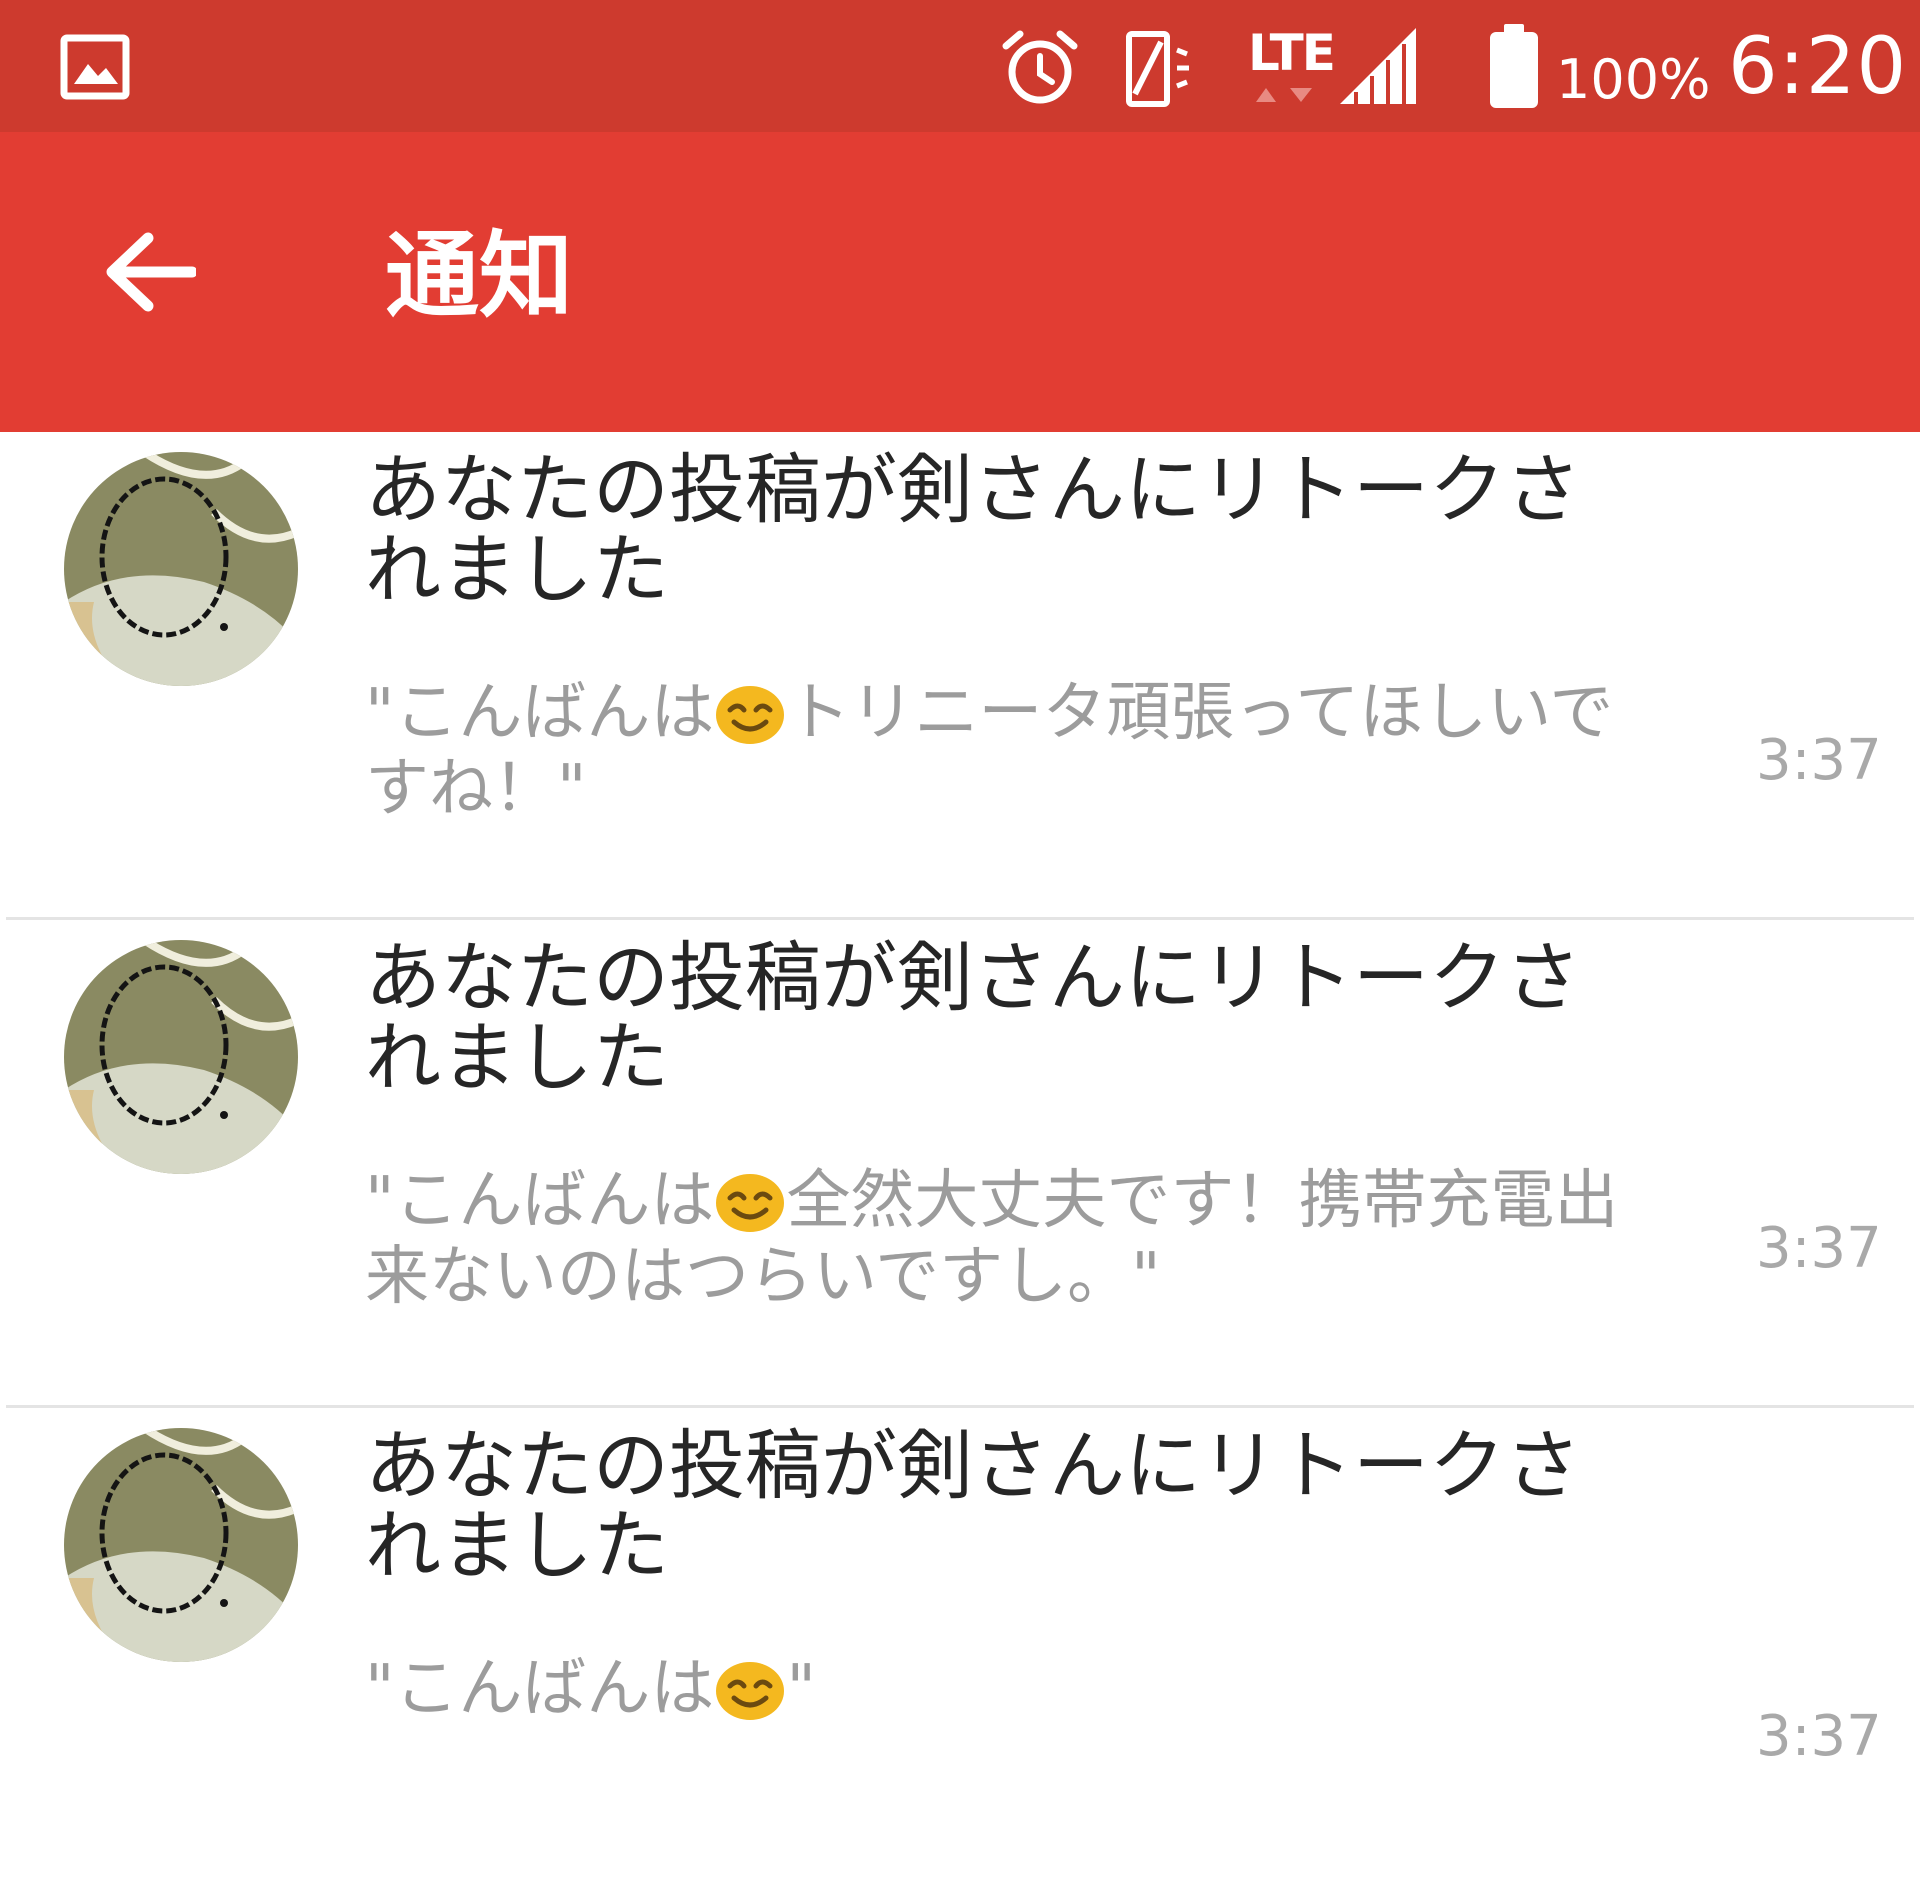 Image resolution: width=1920 pixels, height=1896 pixels. Describe the element at coordinates (1000, 751) in the screenshot. I see `notification-snippet: "こんばんは トリニータ頑張ってほしいですね！"` at that location.